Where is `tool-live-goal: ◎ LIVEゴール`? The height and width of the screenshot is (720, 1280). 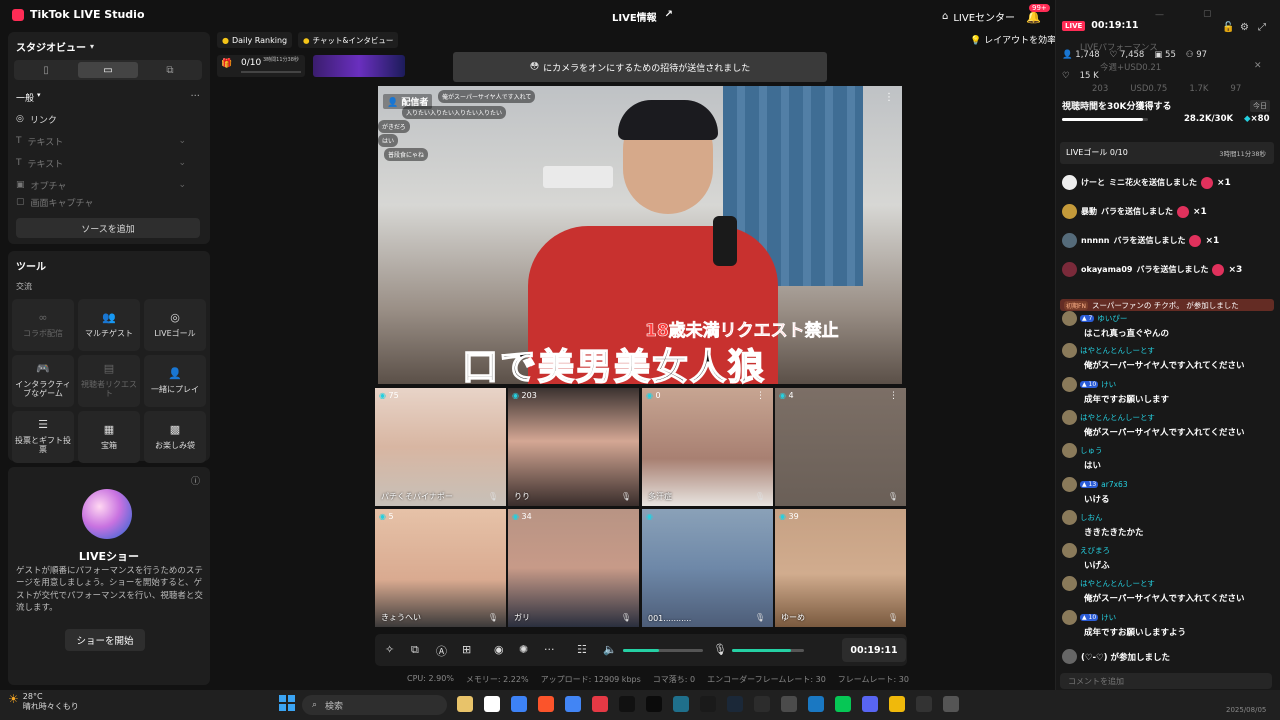
tool-live-goal: ◎ LIVEゴール is located at coordinates (175, 325).